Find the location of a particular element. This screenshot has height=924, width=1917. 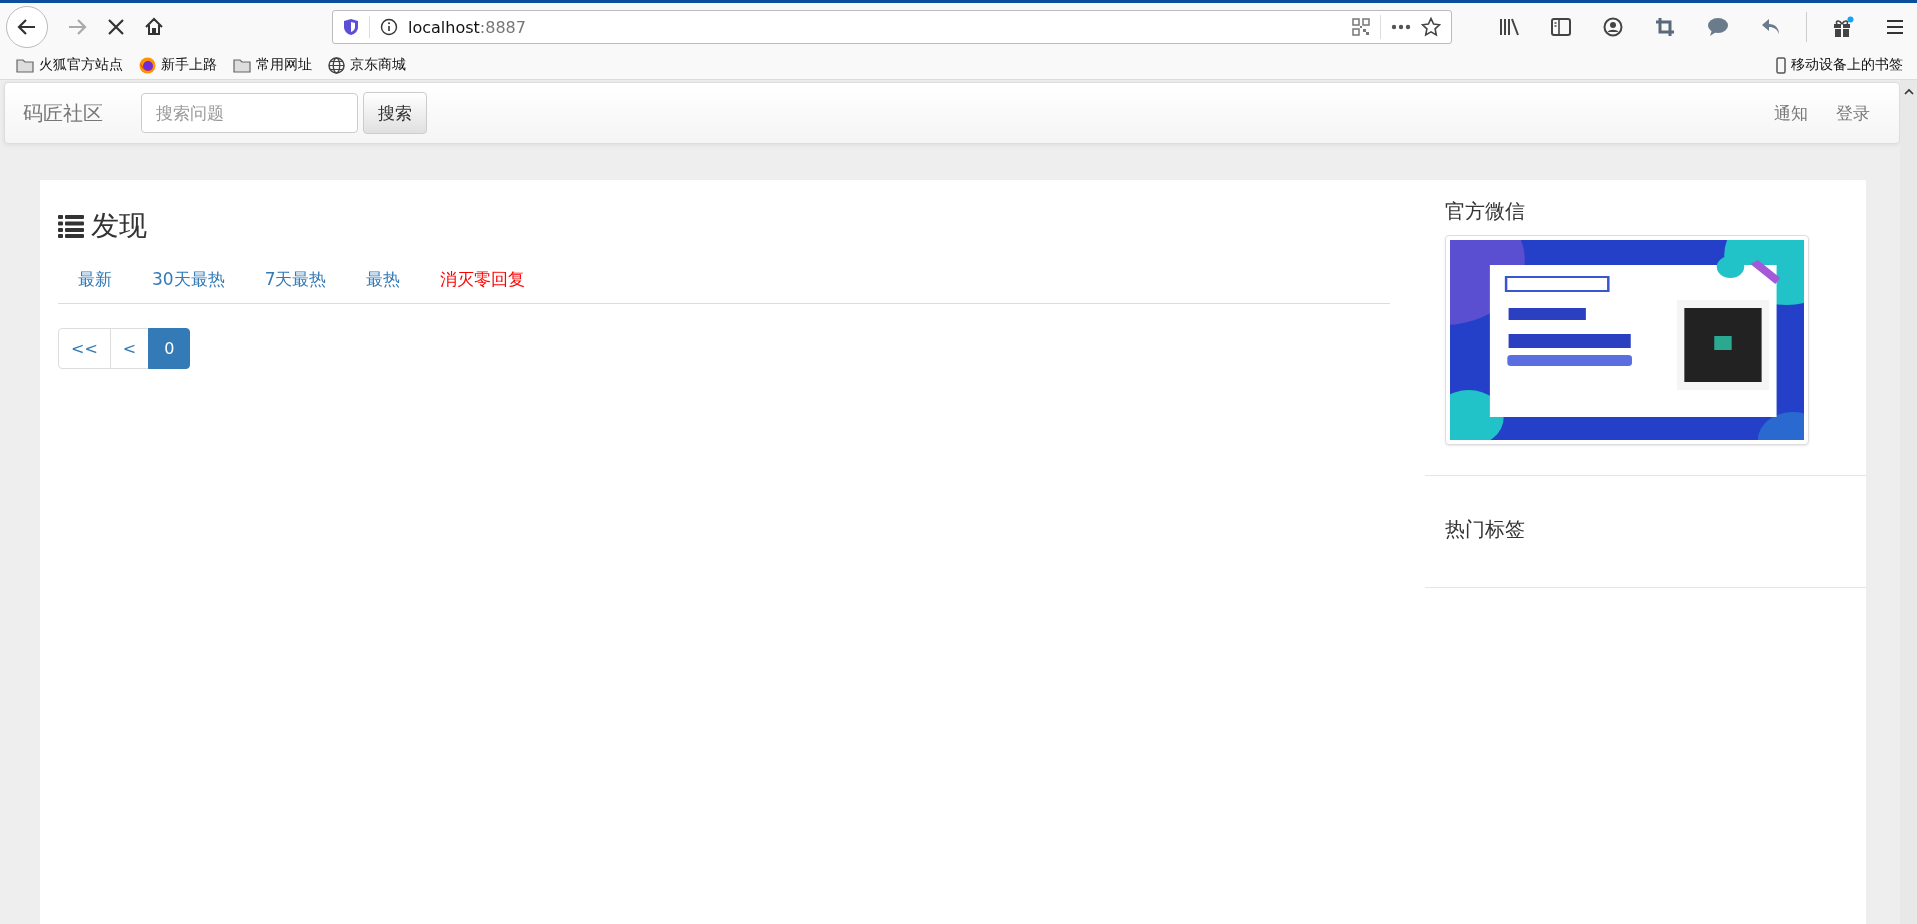

url-text: localhost is located at coordinates (444, 27).